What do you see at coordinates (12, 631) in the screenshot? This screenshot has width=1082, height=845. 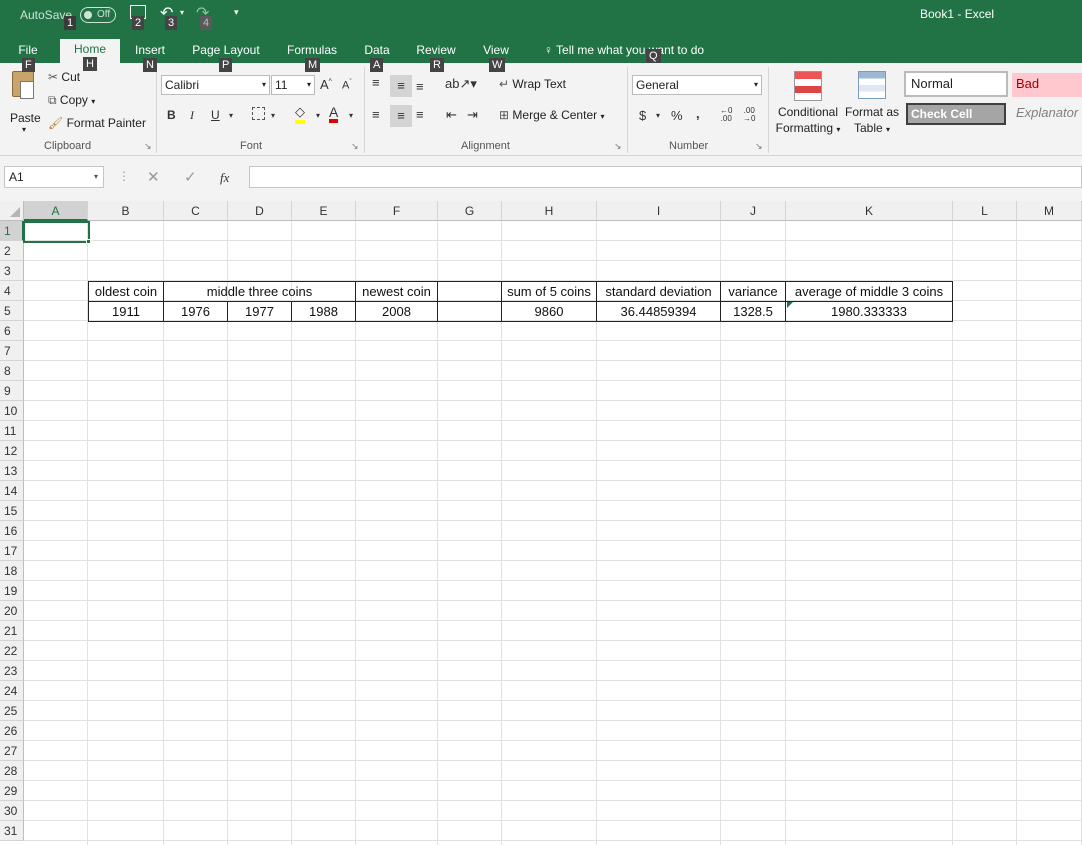 I see `row-header-21: 21` at bounding box center [12, 631].